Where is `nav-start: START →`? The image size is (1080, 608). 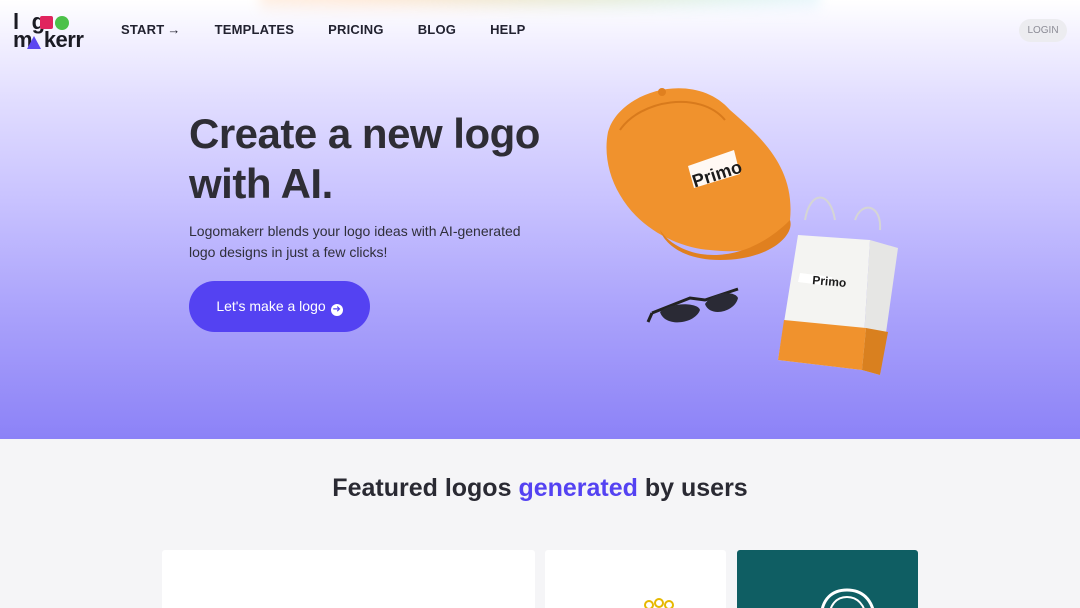 nav-start: START → is located at coordinates (151, 30).